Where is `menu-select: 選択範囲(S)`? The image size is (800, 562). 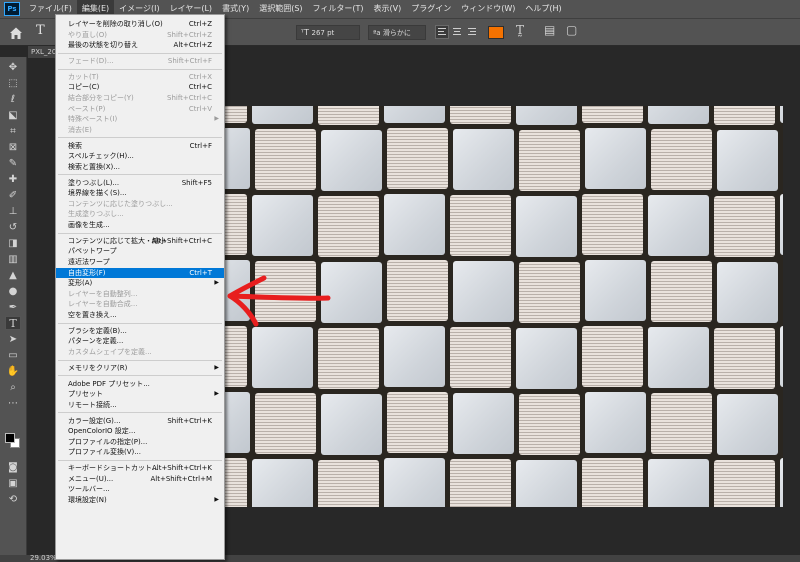
menu-select: 選択範囲(S) is located at coordinates (280, 9).